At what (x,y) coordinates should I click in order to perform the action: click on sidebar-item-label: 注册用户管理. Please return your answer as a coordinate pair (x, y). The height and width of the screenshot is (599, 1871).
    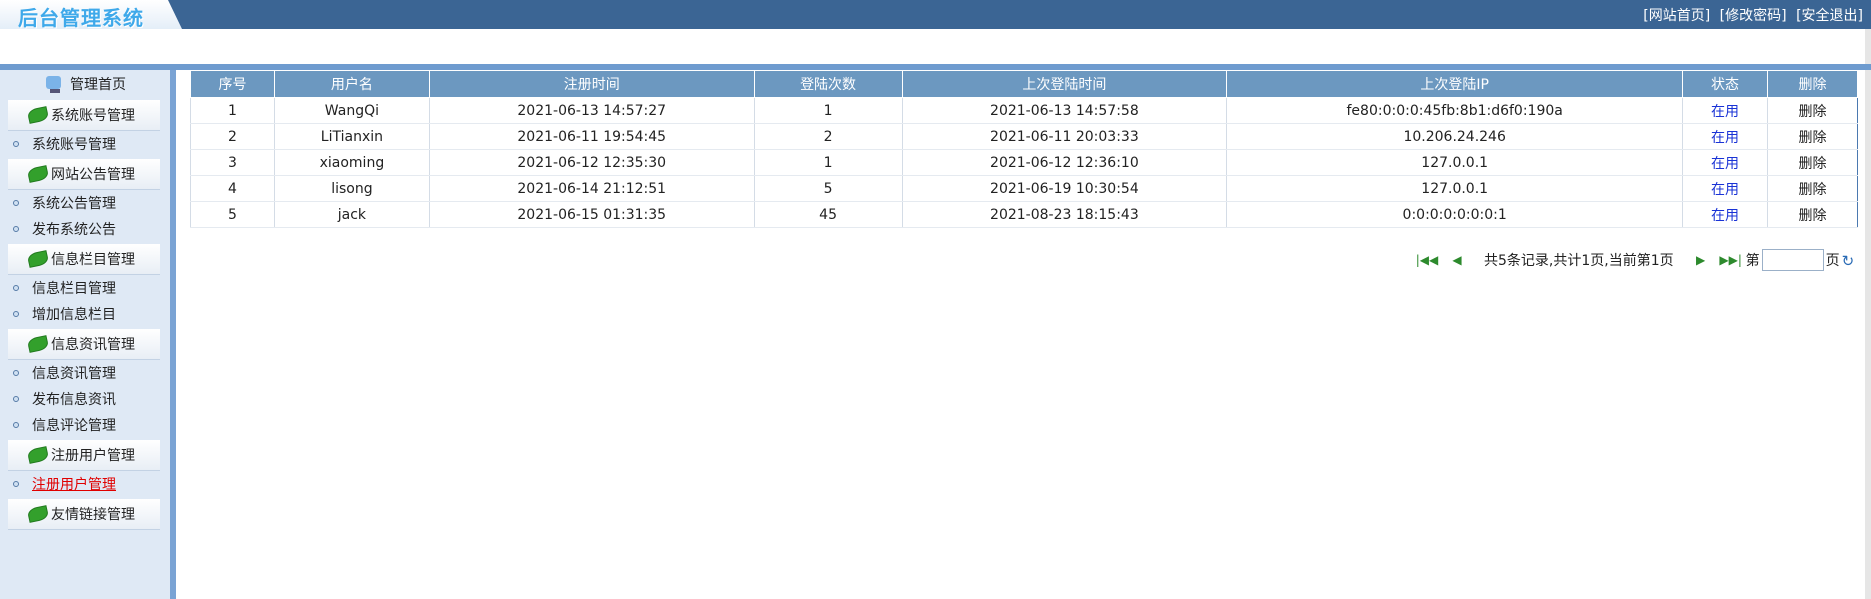
    Looking at the image, I should click on (74, 485).